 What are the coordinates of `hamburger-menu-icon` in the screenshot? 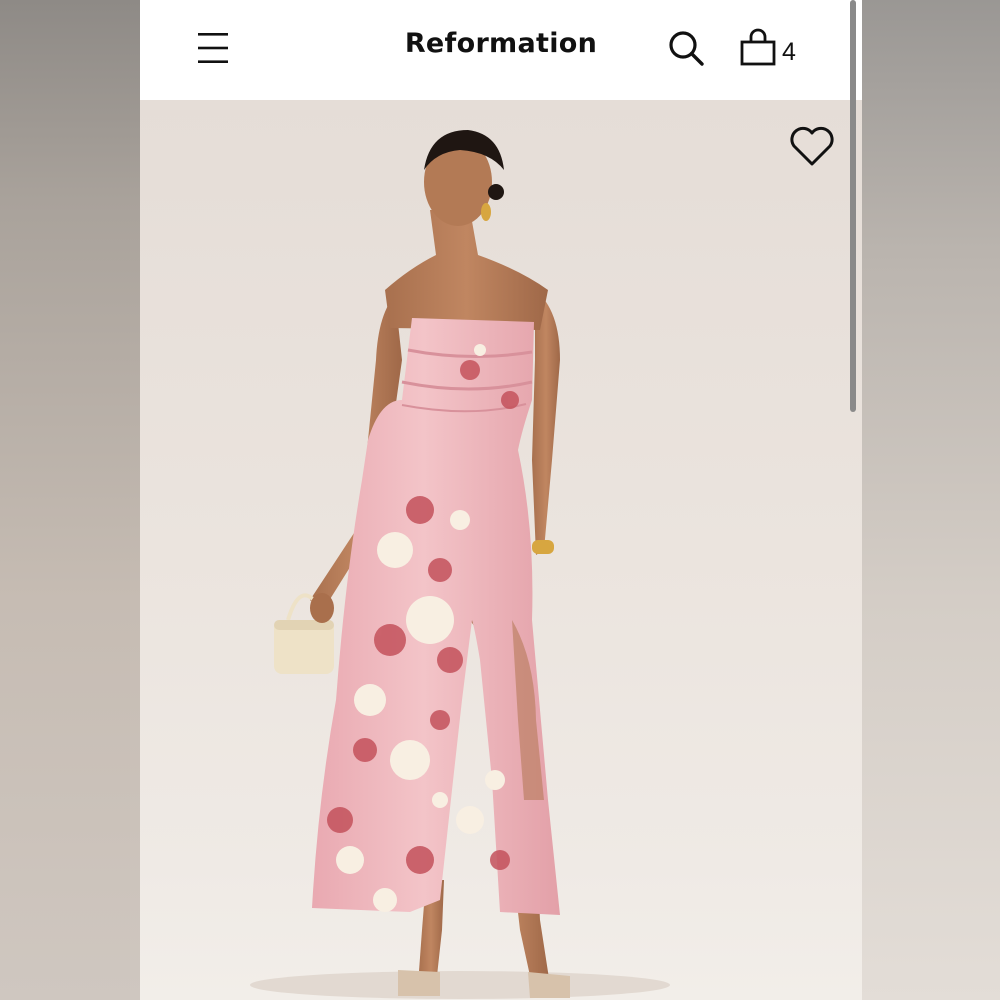 It's located at (213, 48).